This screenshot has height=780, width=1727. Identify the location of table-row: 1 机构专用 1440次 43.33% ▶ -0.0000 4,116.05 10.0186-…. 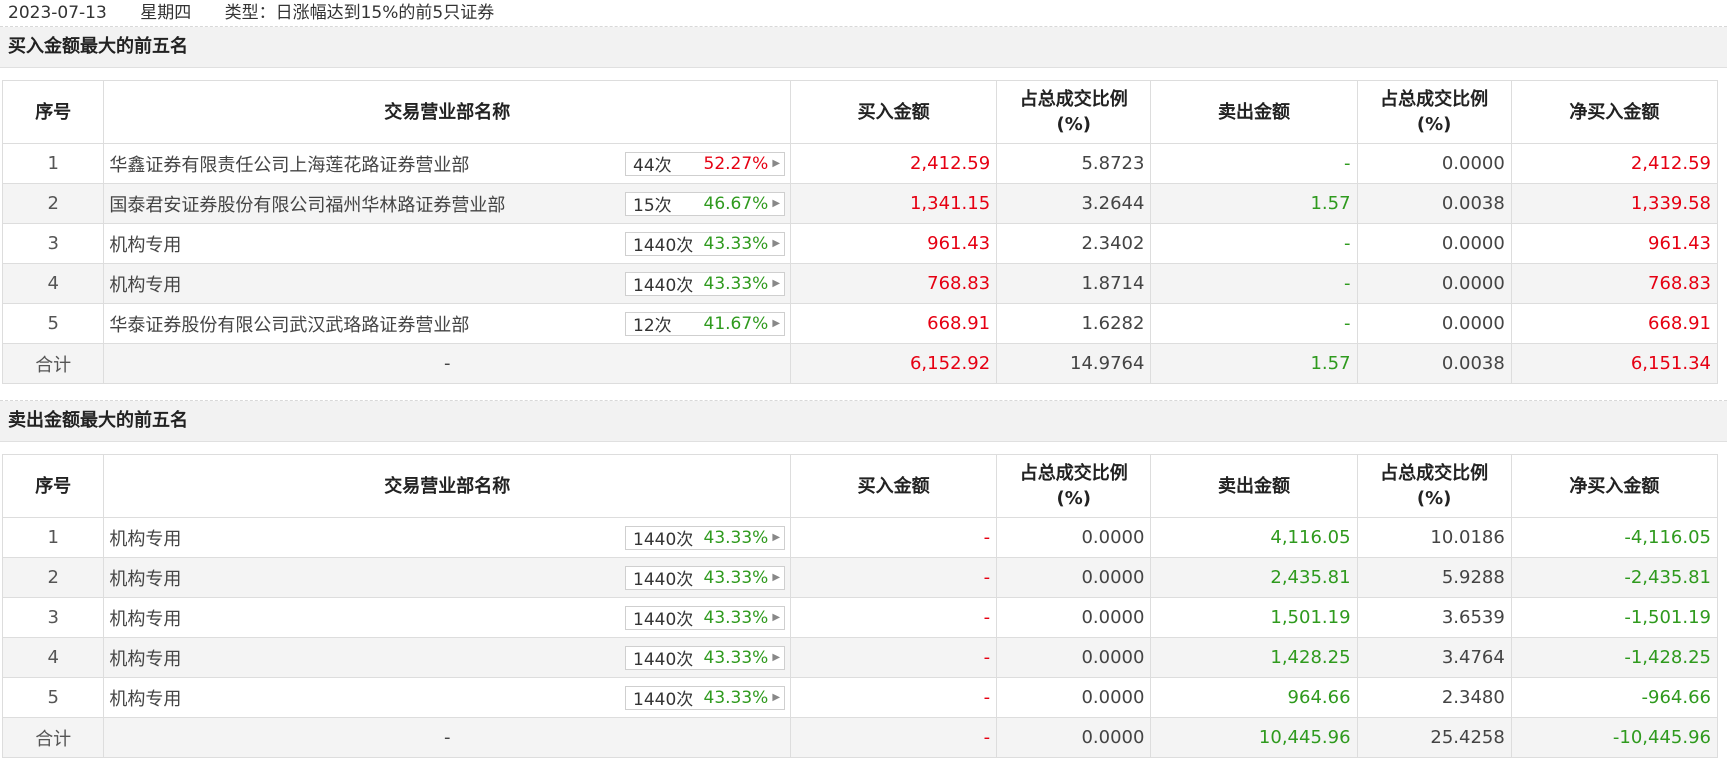
(860, 537).